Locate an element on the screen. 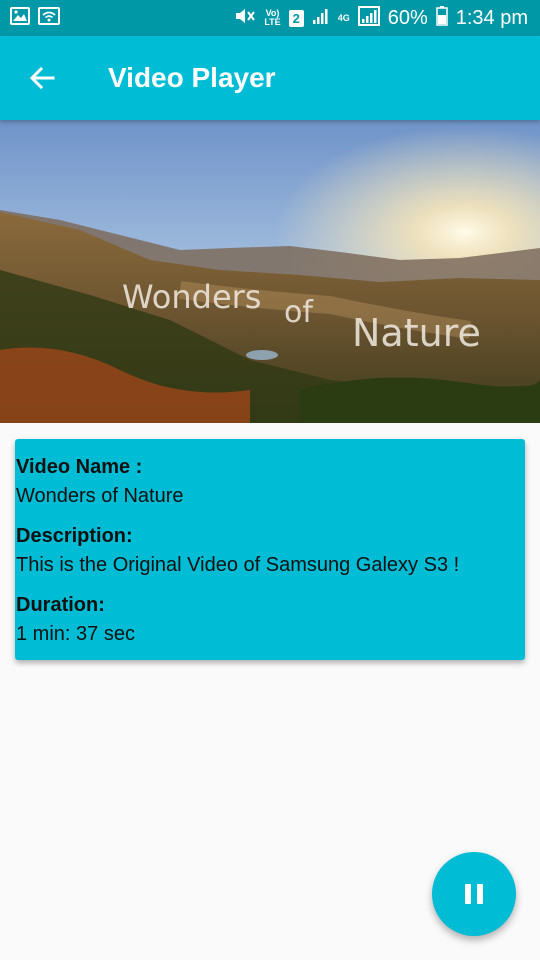 The height and width of the screenshot is (960, 540). sim-slot-badge: 2 is located at coordinates (296, 18).